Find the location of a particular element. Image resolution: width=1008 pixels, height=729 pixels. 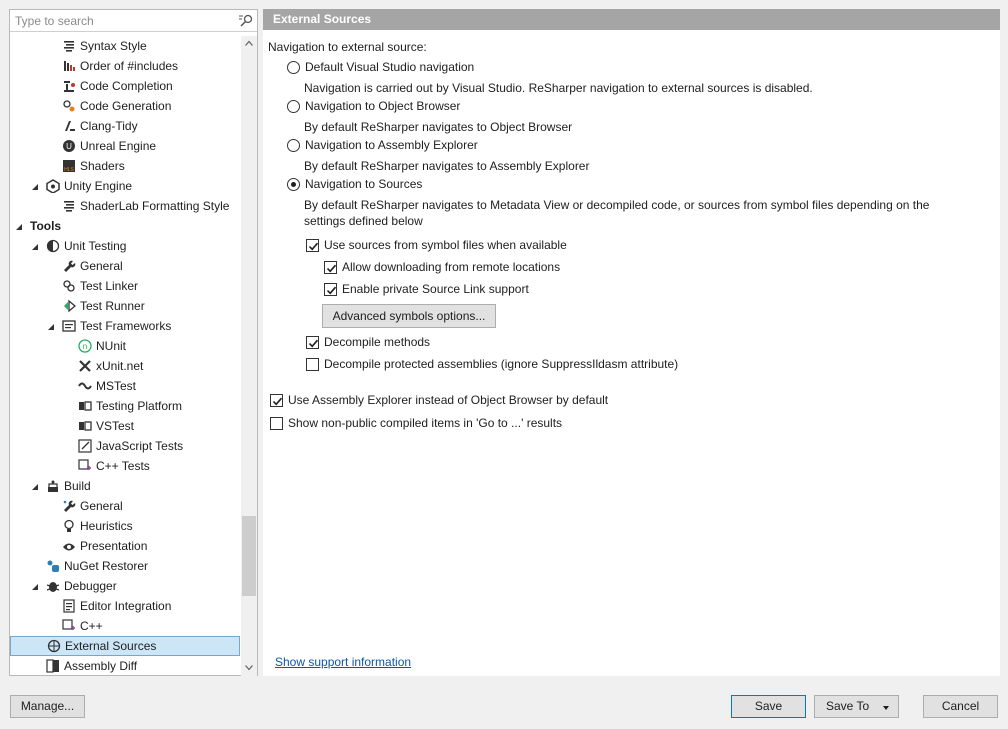

tree-item: Presentation is located at coordinates (125, 546).